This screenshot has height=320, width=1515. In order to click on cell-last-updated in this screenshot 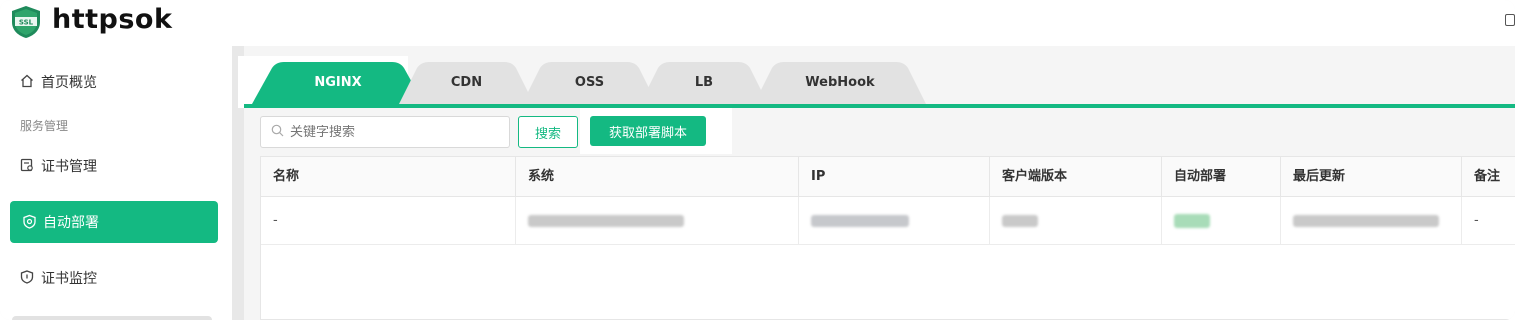, I will do `click(1371, 221)`.